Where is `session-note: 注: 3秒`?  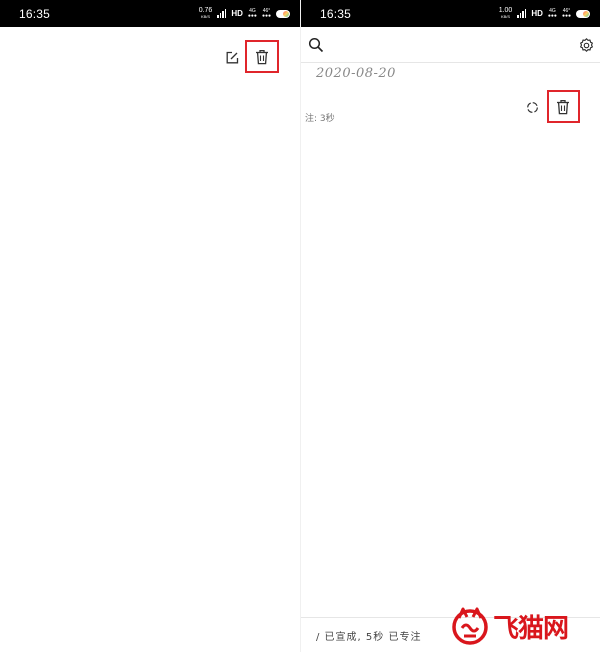
session-note: 注: 3秒 is located at coordinates (320, 119).